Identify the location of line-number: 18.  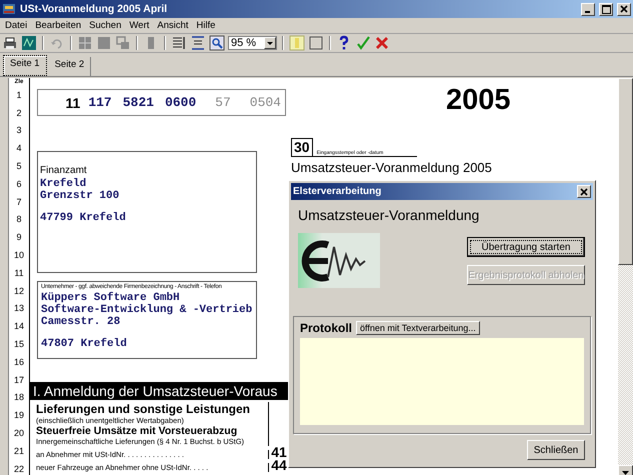
(19, 397).